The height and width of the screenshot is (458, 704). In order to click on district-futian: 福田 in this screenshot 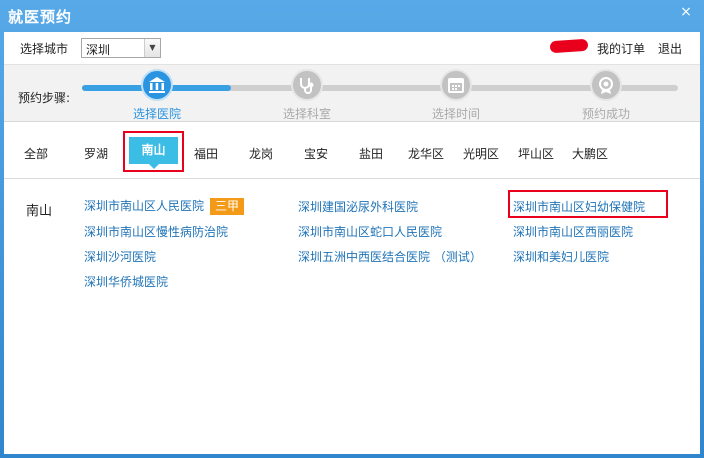, I will do `click(206, 153)`.